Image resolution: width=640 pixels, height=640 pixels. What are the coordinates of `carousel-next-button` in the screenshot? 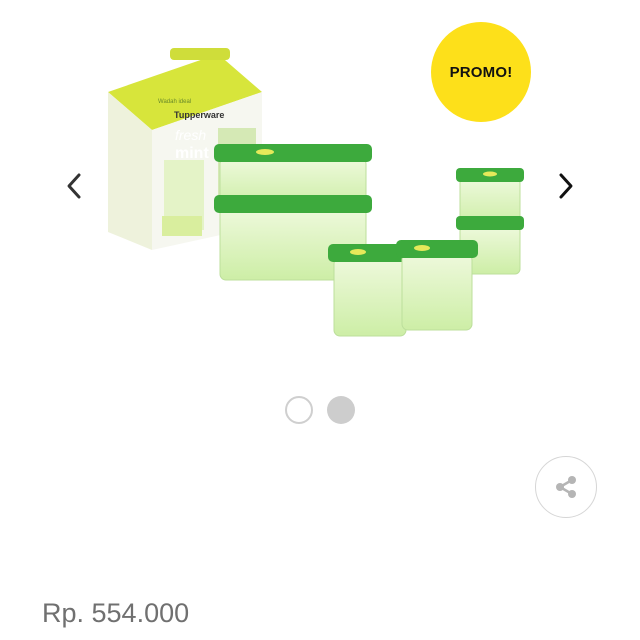 It's located at (566, 186).